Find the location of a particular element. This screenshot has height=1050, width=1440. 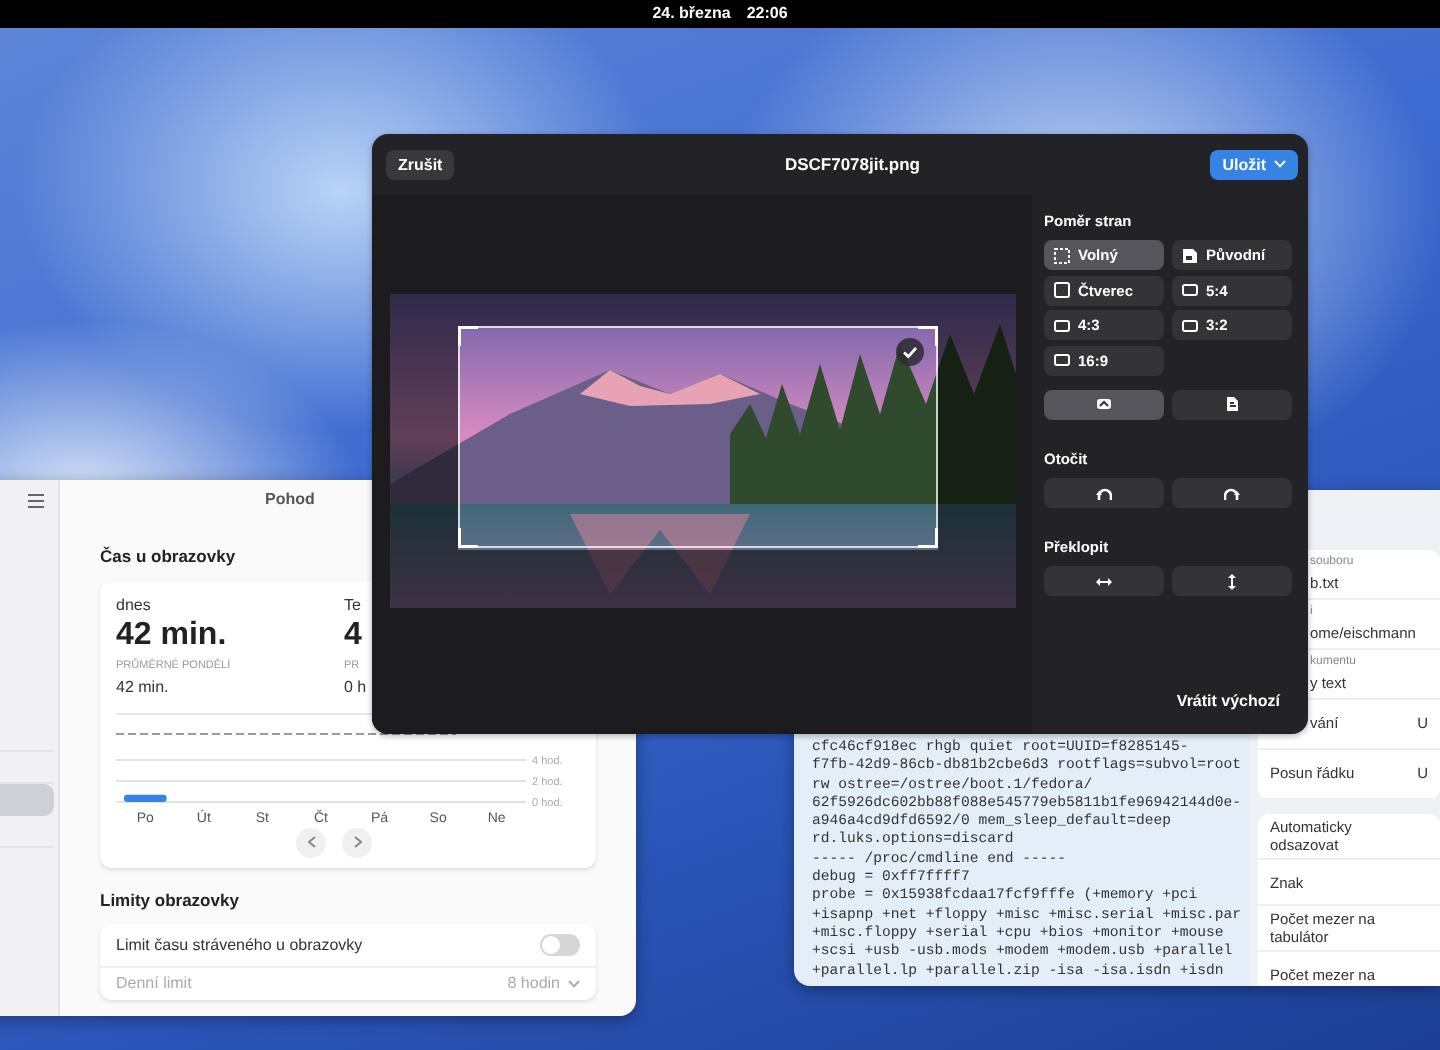

chevron-left-icon is located at coordinates (311, 842).